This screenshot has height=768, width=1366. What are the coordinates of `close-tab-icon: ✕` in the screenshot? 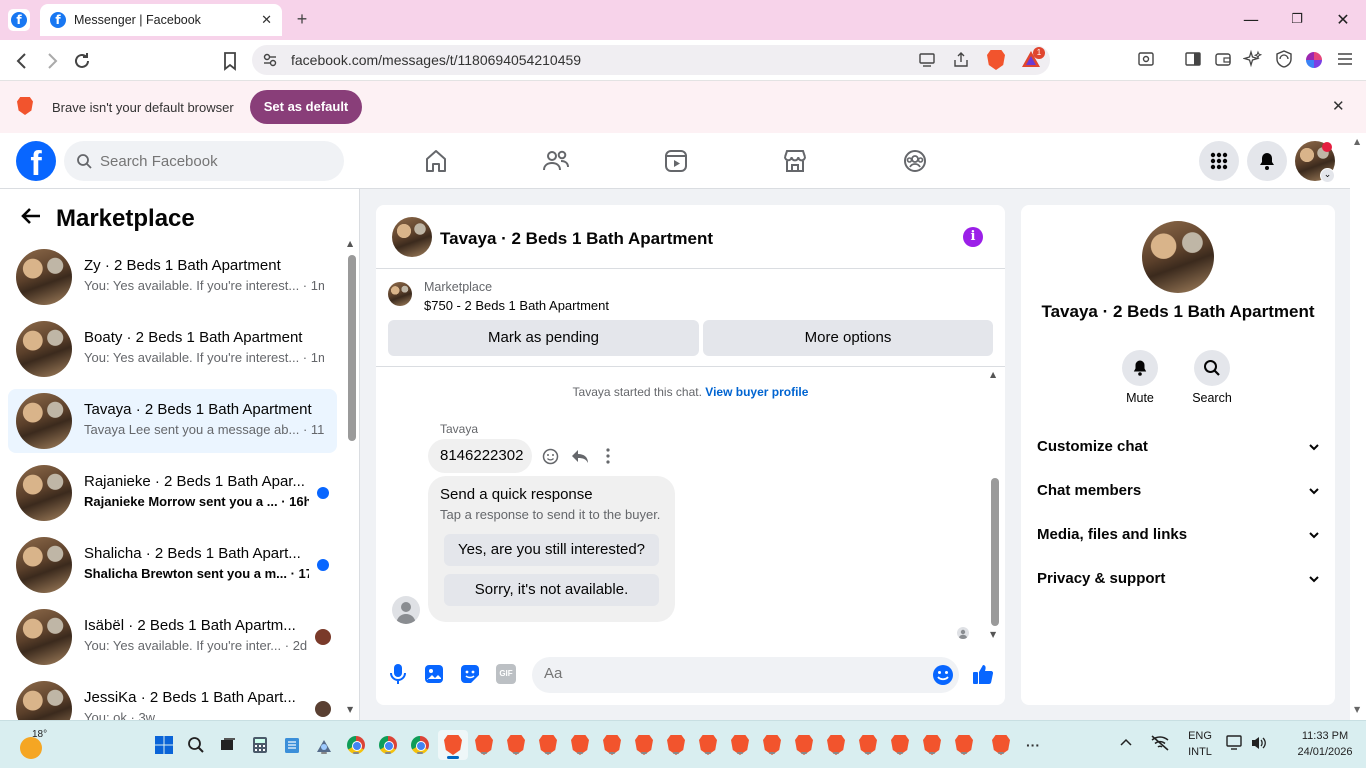 It's located at (266, 20).